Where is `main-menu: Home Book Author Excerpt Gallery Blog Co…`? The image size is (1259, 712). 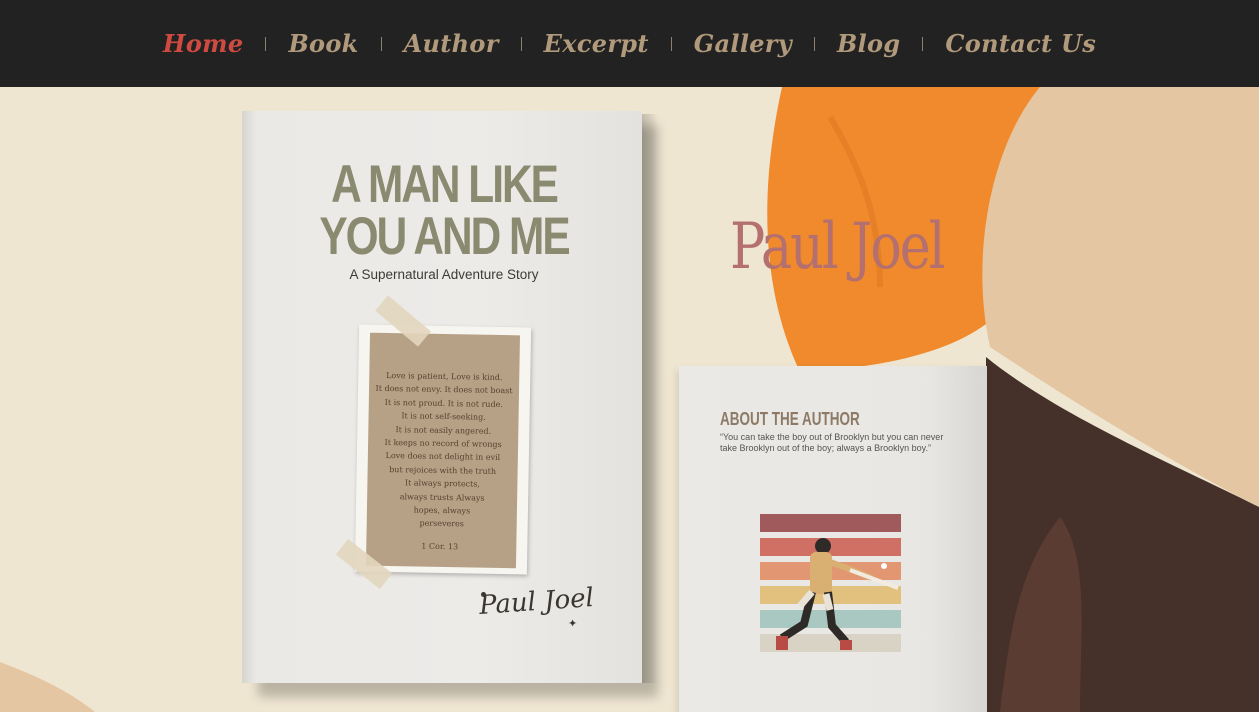 main-menu: Home Book Author Excerpt Gallery Blog Co… is located at coordinates (629, 43).